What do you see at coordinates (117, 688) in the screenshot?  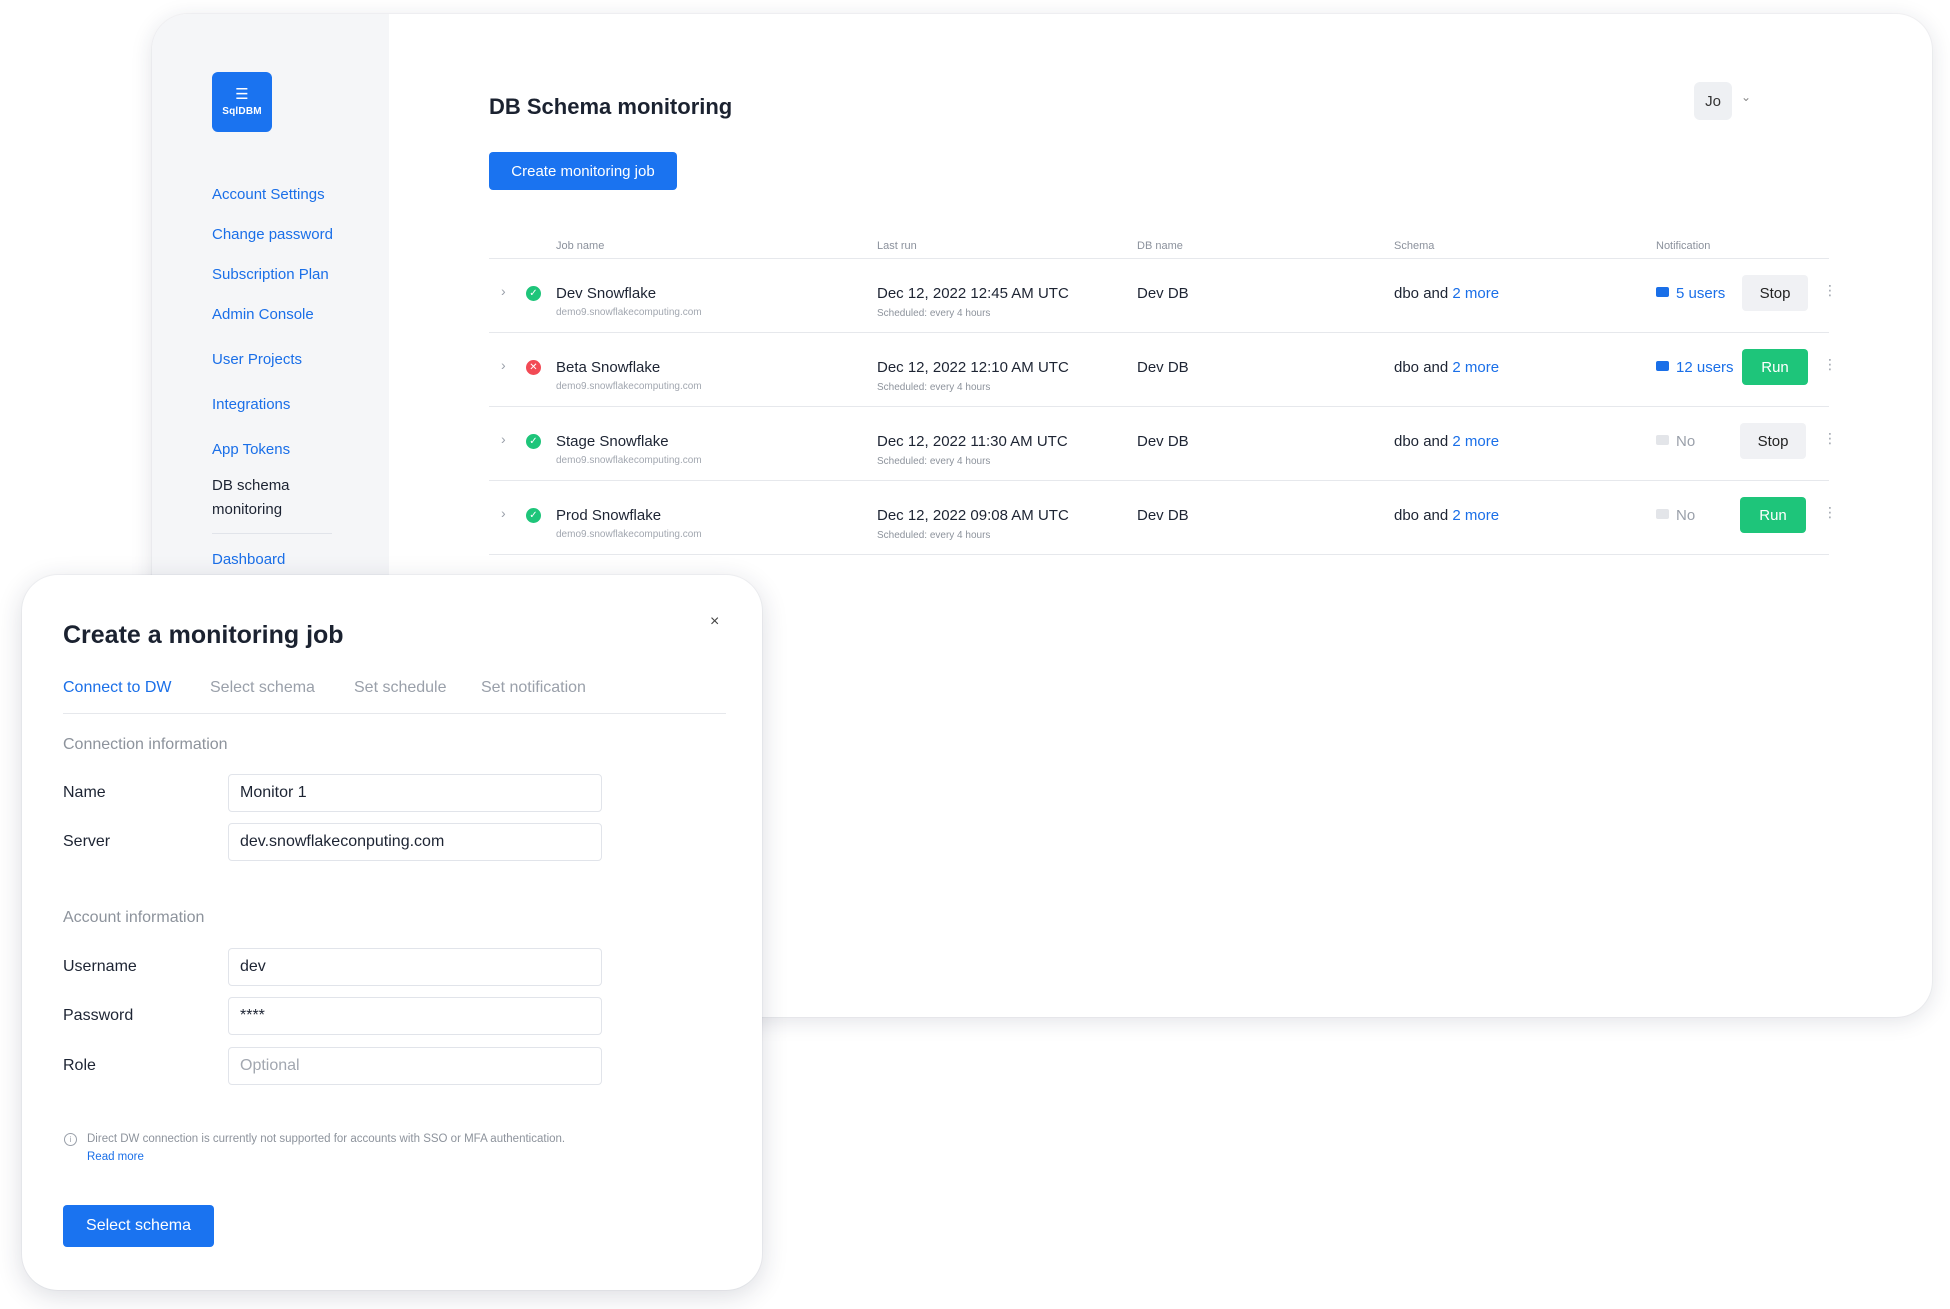 I see `tab-connect-to-dw: Connect to DW` at bounding box center [117, 688].